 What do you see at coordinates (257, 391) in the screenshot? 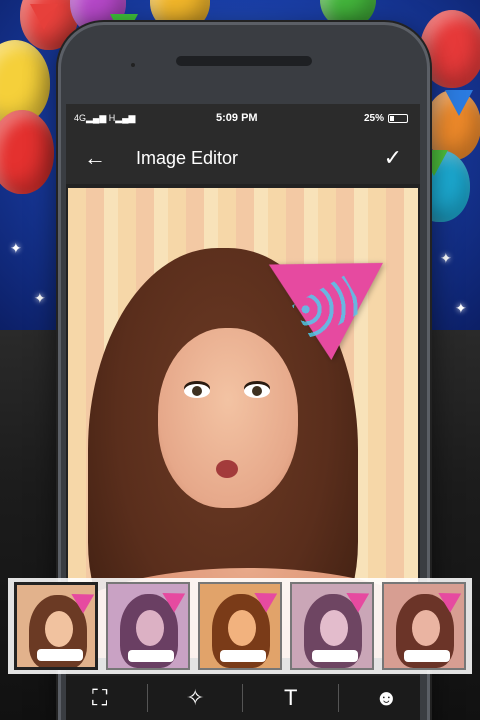
I see `photo-eye-right` at bounding box center [257, 391].